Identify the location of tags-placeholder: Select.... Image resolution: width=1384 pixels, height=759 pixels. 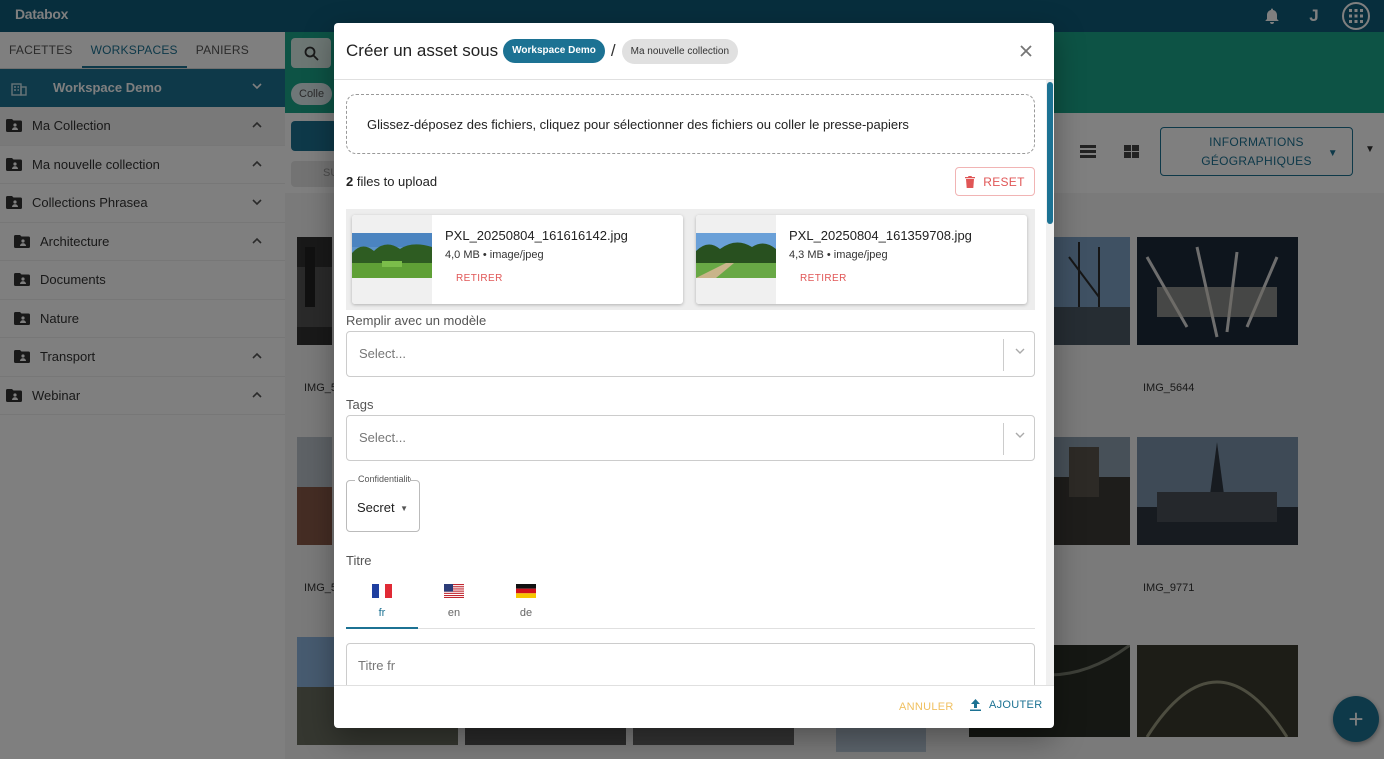
(382, 437).